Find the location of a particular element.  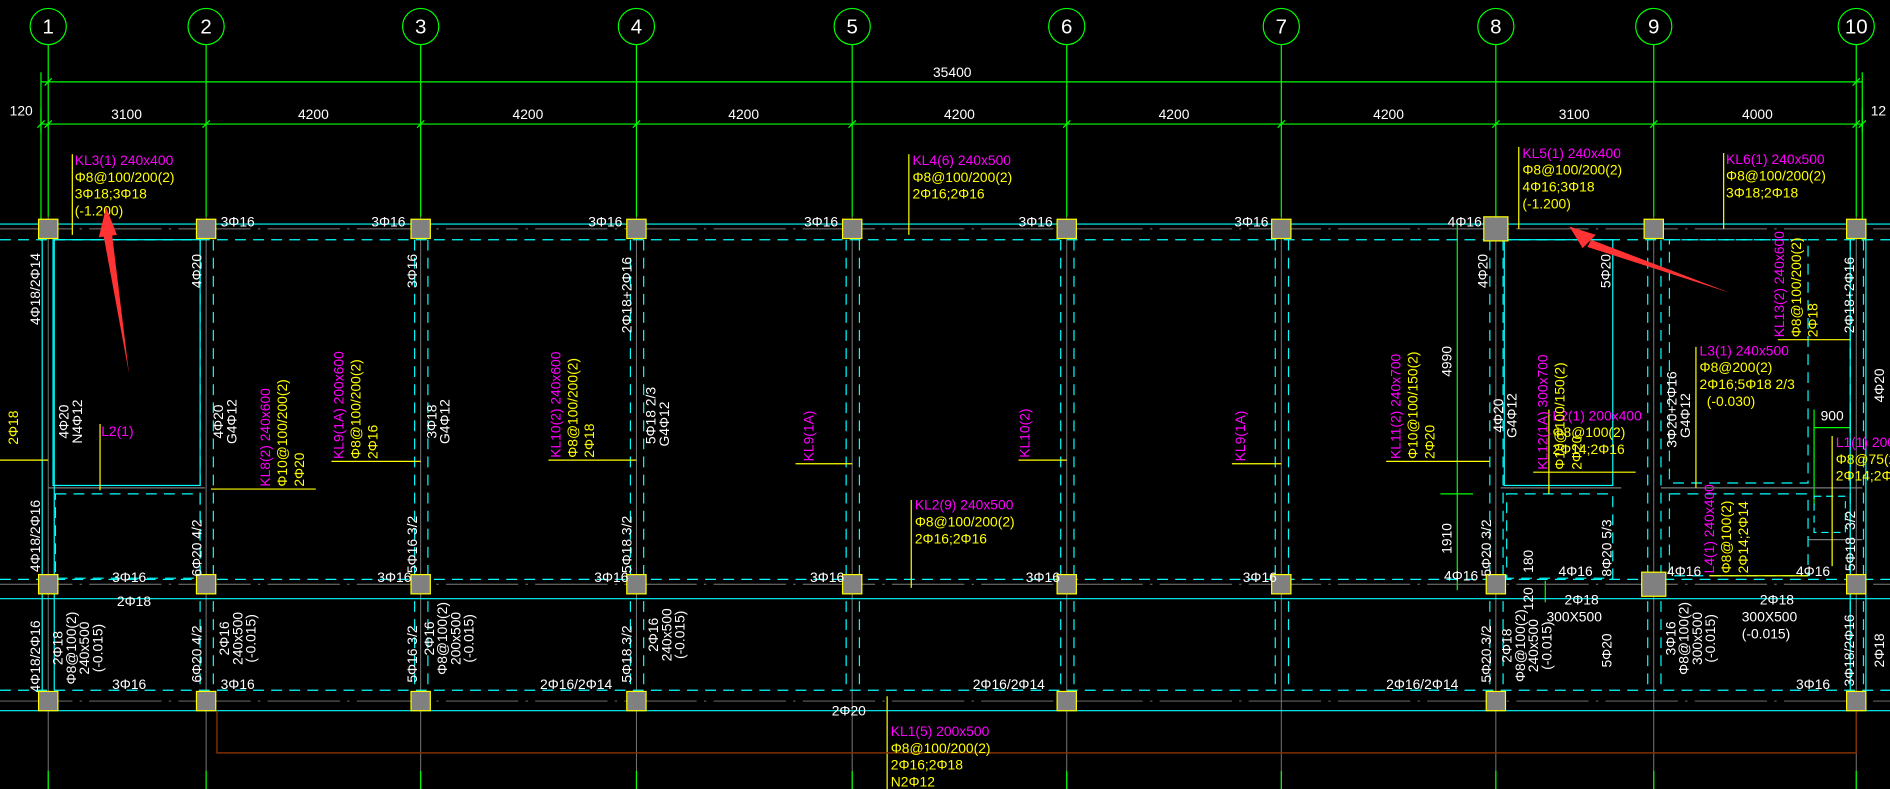

beam-spec: 2Φ18 is located at coordinates (1813, 320).